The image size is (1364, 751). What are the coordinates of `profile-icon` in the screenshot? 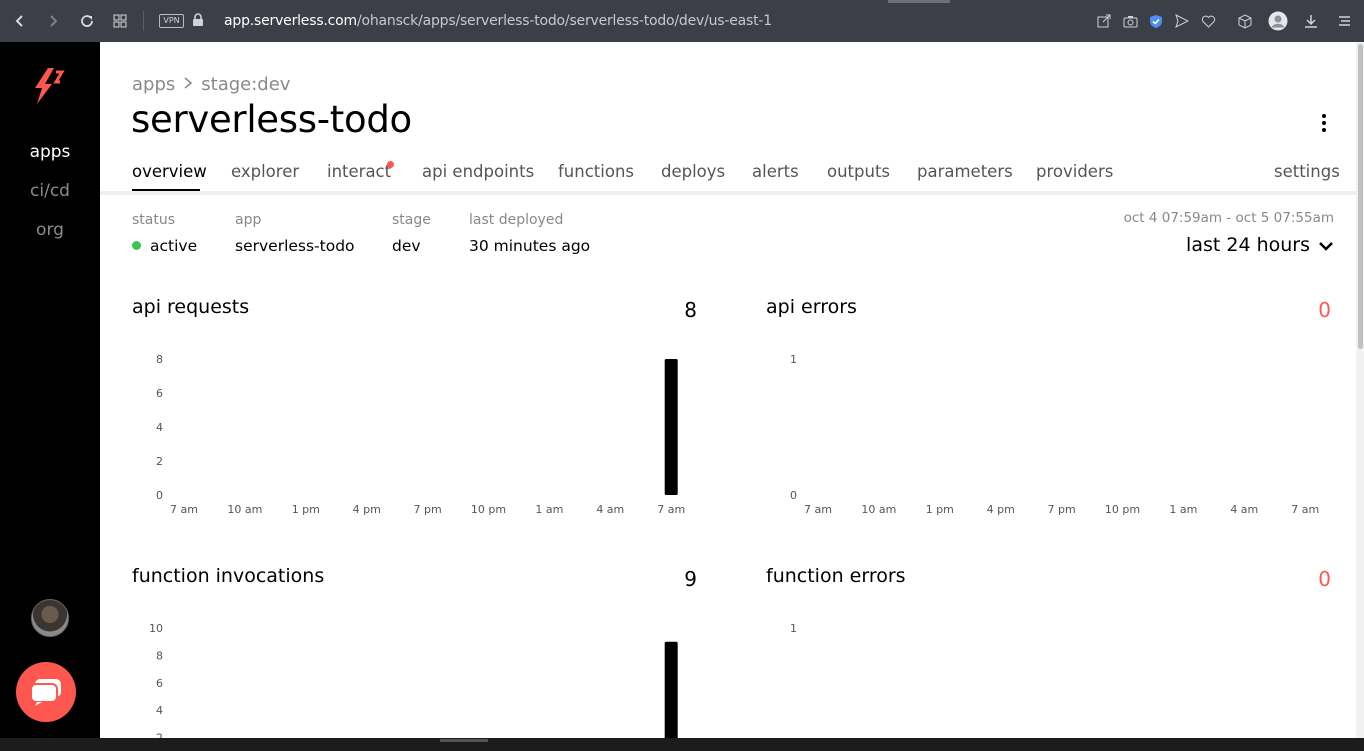 It's located at (1278, 21).